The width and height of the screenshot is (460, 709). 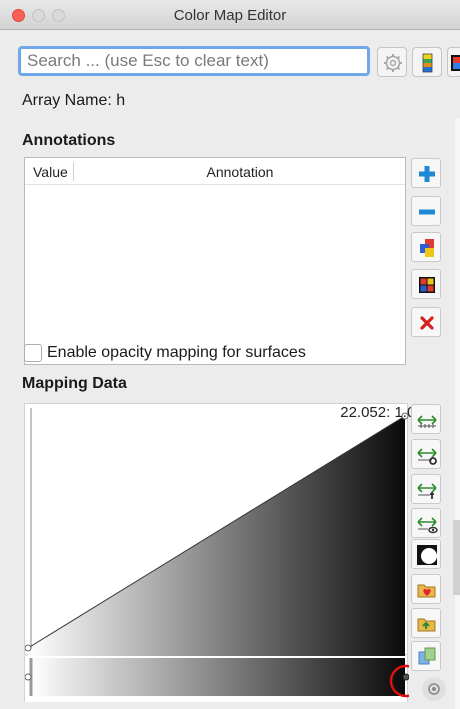 I want to click on color-grid-icon, so click(x=427, y=285).